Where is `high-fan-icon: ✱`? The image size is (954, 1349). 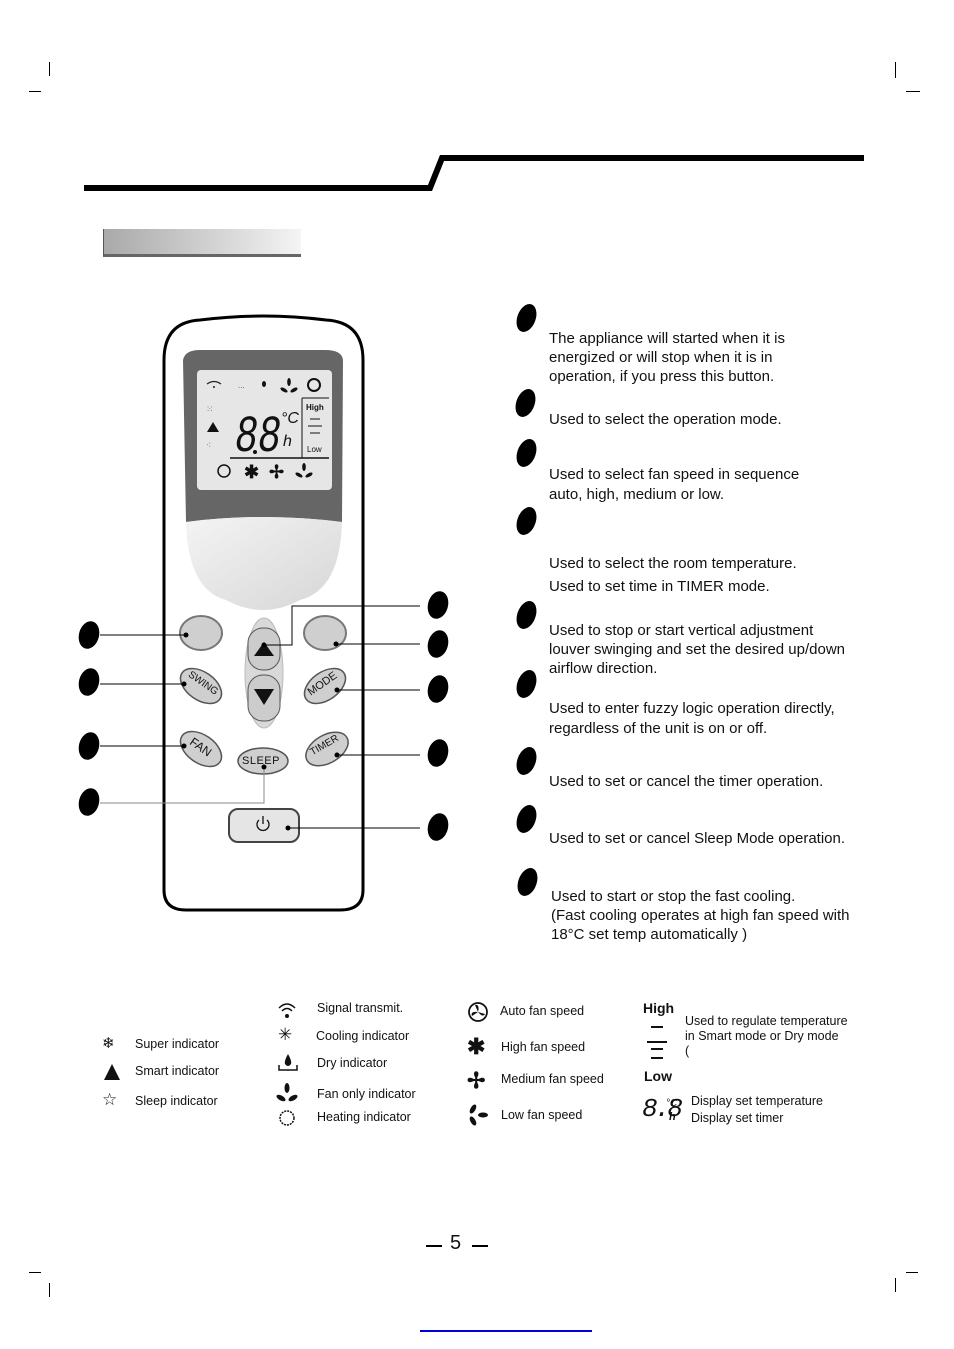
high-fan-icon: ✱ is located at coordinates (476, 1046).